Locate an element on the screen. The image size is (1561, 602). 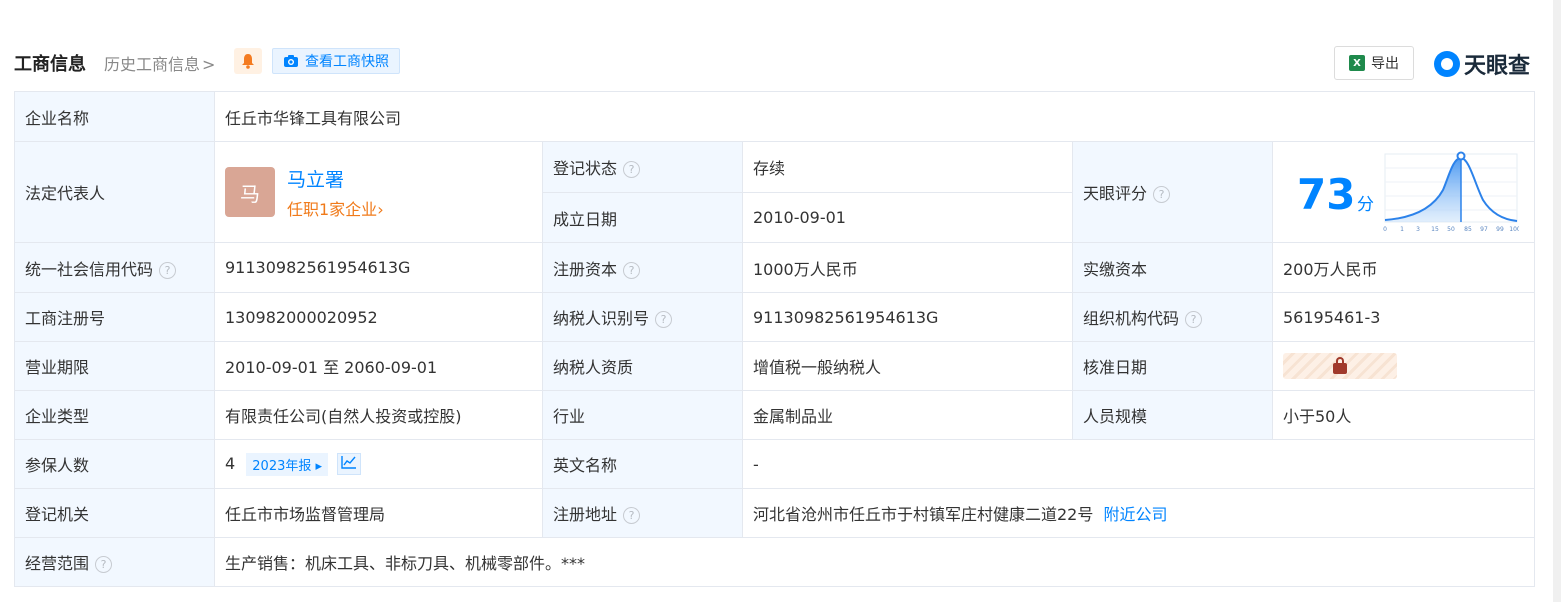
scrollbar is located at coordinates (1557, 301).